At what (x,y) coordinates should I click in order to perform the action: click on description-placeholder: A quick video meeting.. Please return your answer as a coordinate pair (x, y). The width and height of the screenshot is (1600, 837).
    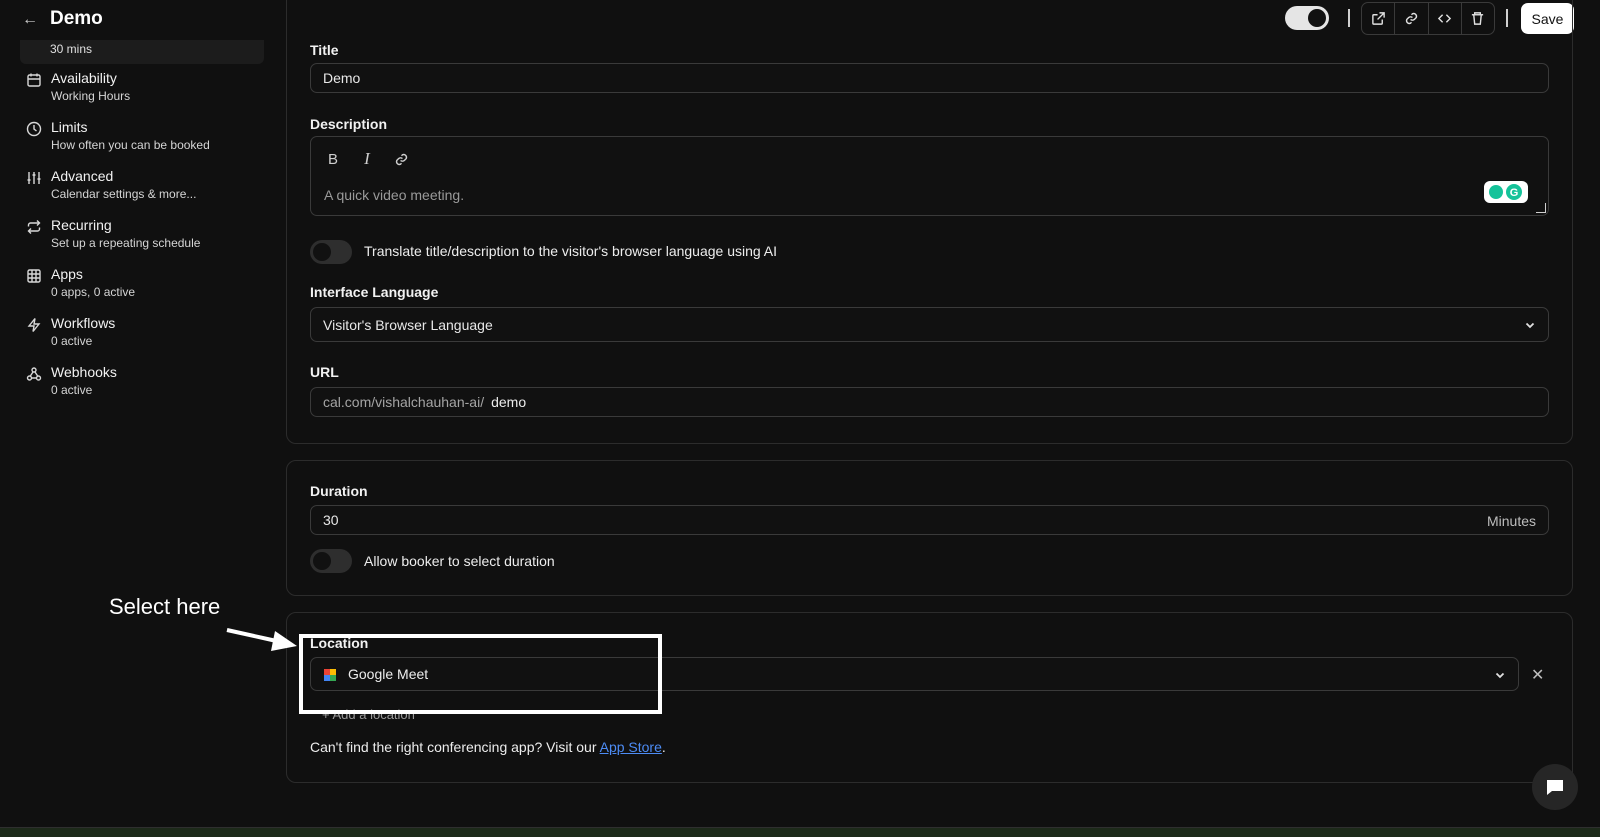
    Looking at the image, I should click on (394, 195).